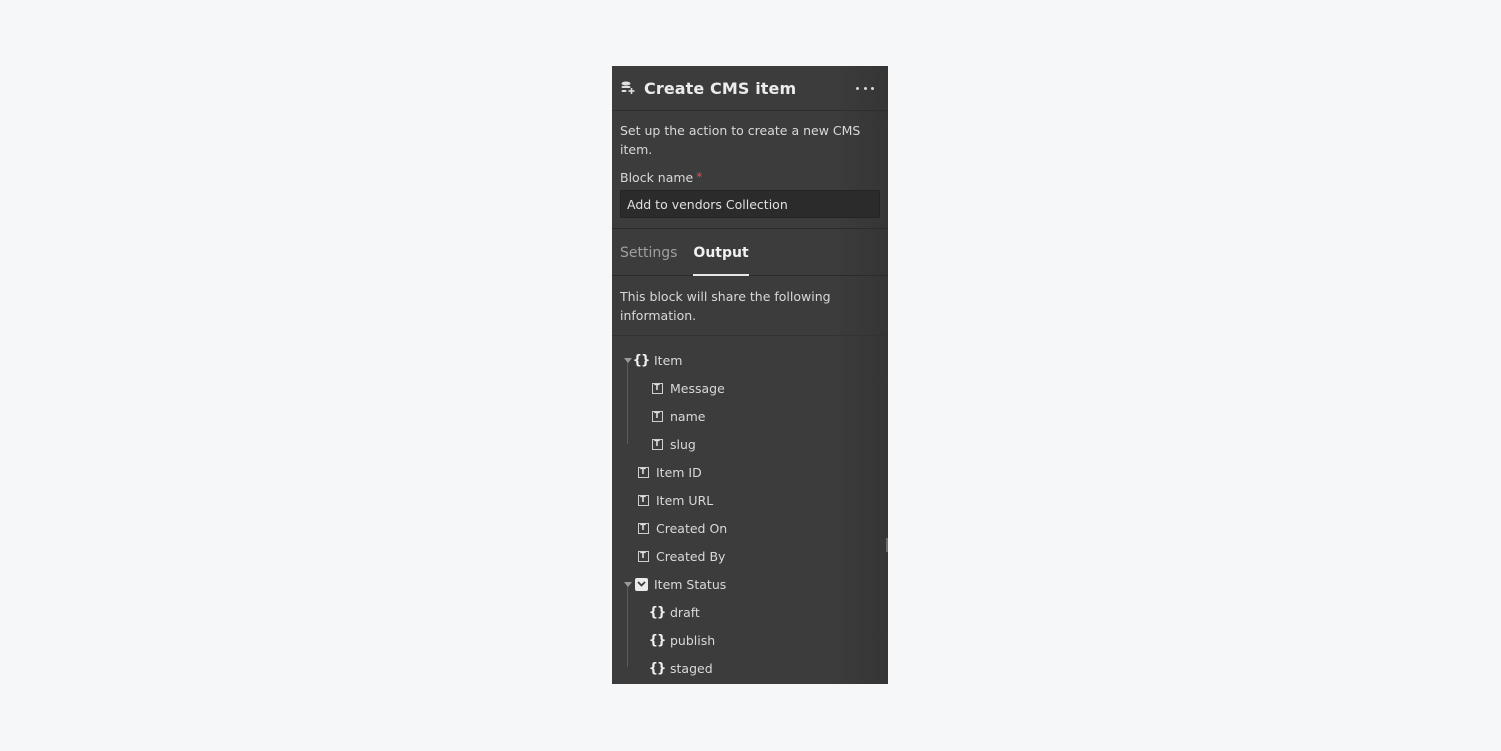 Image resolution: width=1501 pixels, height=751 pixels. I want to click on required-marker: *, so click(699, 177).